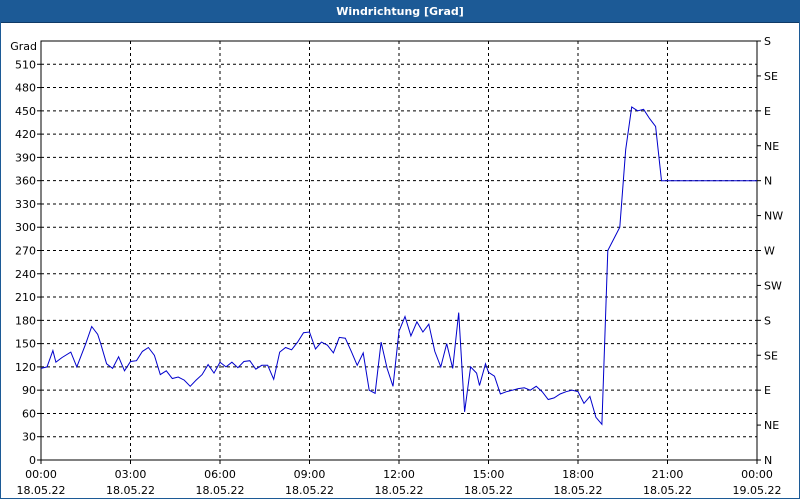 This screenshot has width=800, height=500. I want to click on right-axis-label: SW, so click(773, 285).